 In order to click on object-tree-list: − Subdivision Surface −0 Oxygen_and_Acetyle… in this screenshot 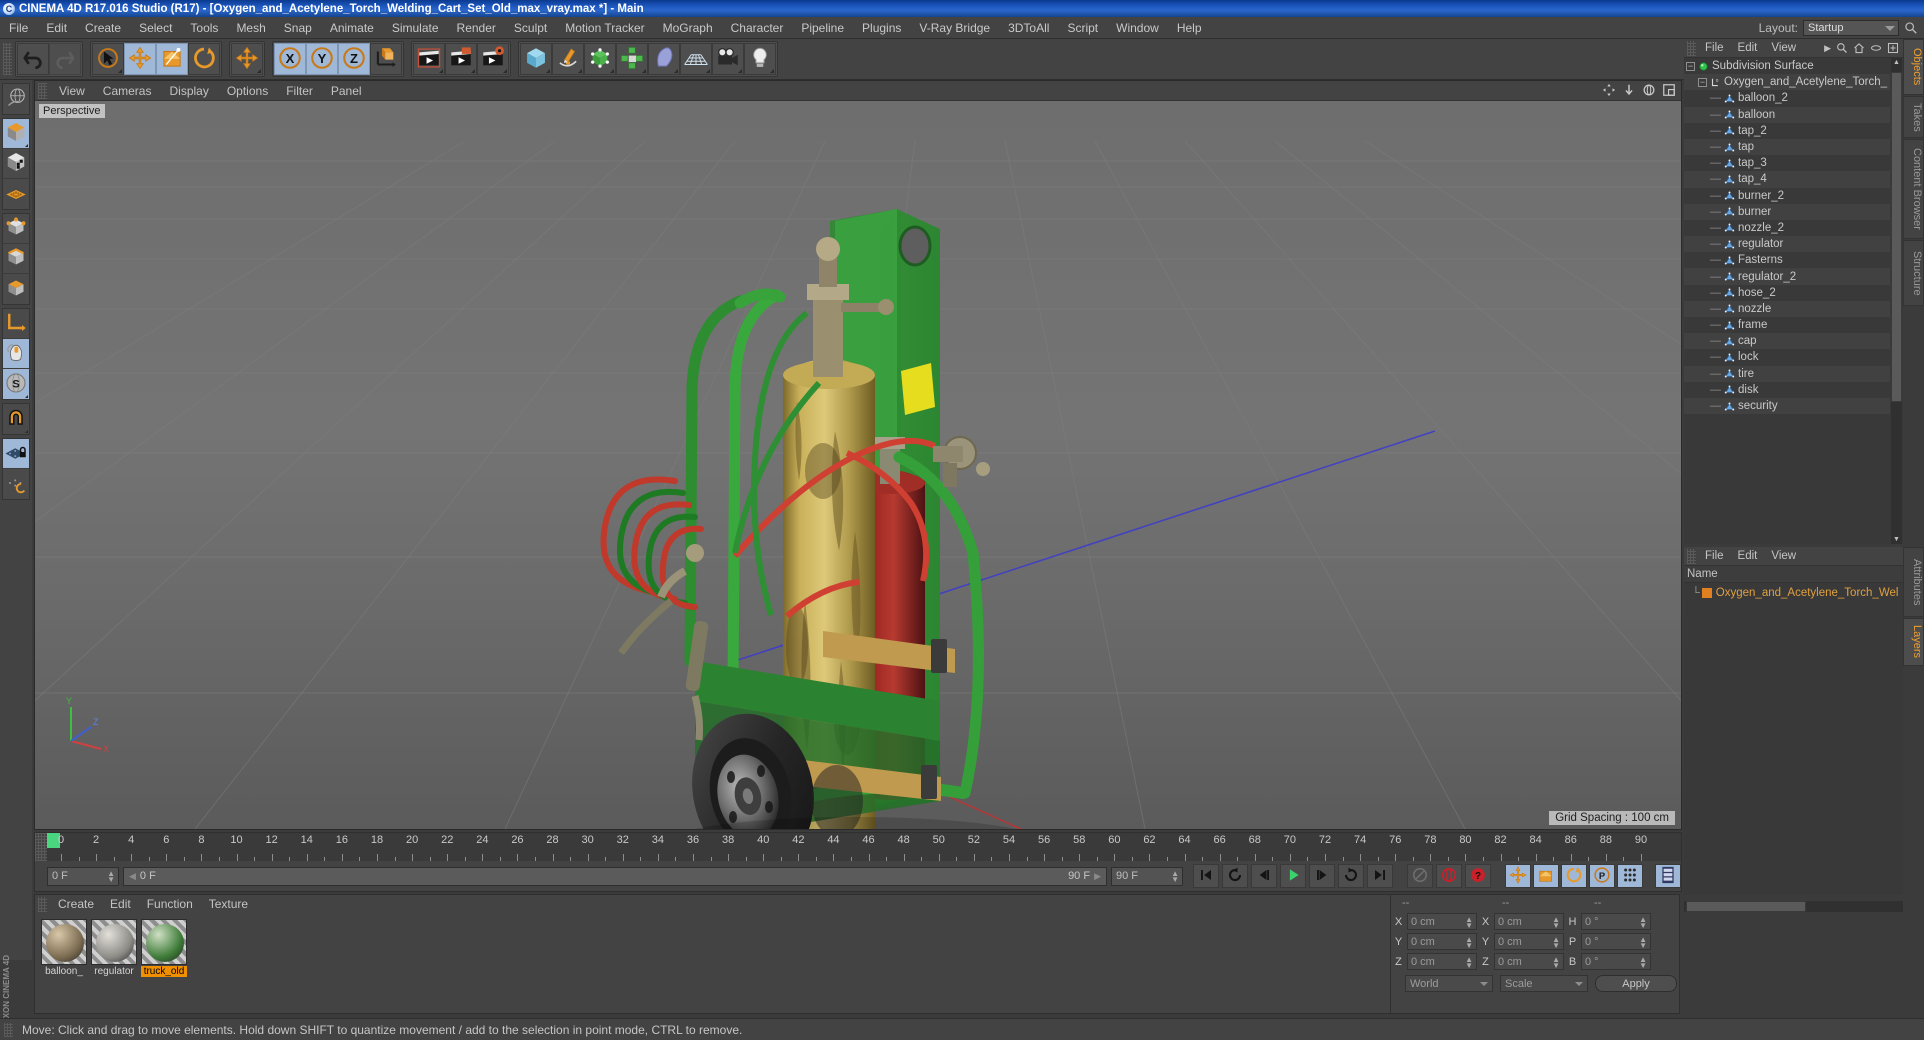, I will do `click(1793, 301)`.